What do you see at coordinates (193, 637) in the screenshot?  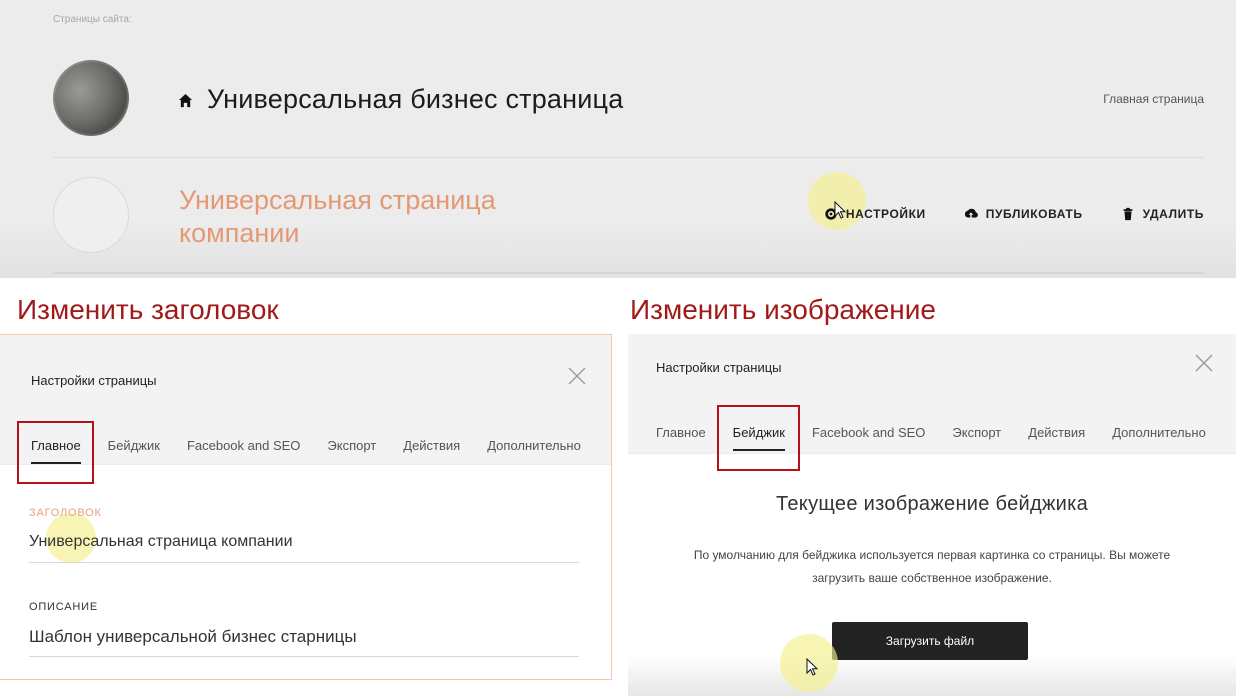 I see `description-input: Шаблон универсальной бизнес старницы` at bounding box center [193, 637].